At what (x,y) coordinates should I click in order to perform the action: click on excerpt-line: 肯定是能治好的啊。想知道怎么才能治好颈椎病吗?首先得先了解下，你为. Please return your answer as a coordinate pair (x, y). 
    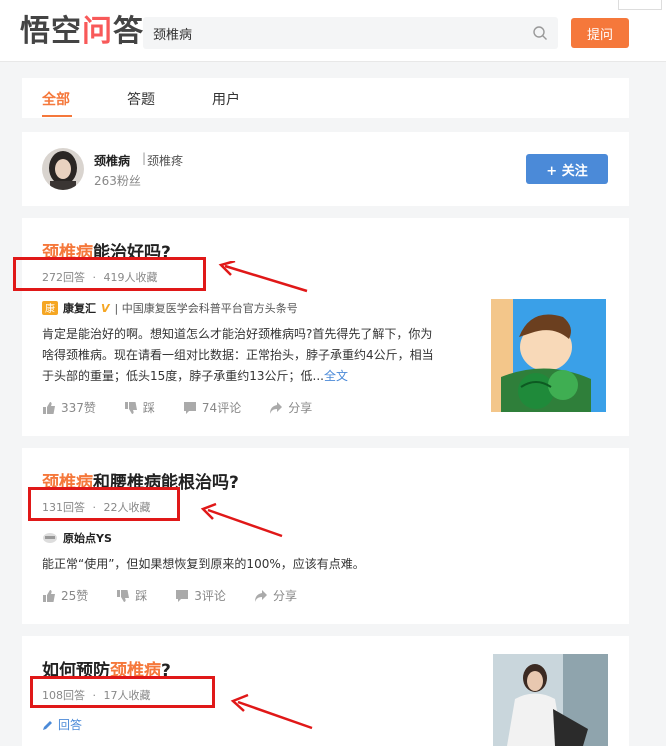
    Looking at the image, I should click on (237, 334).